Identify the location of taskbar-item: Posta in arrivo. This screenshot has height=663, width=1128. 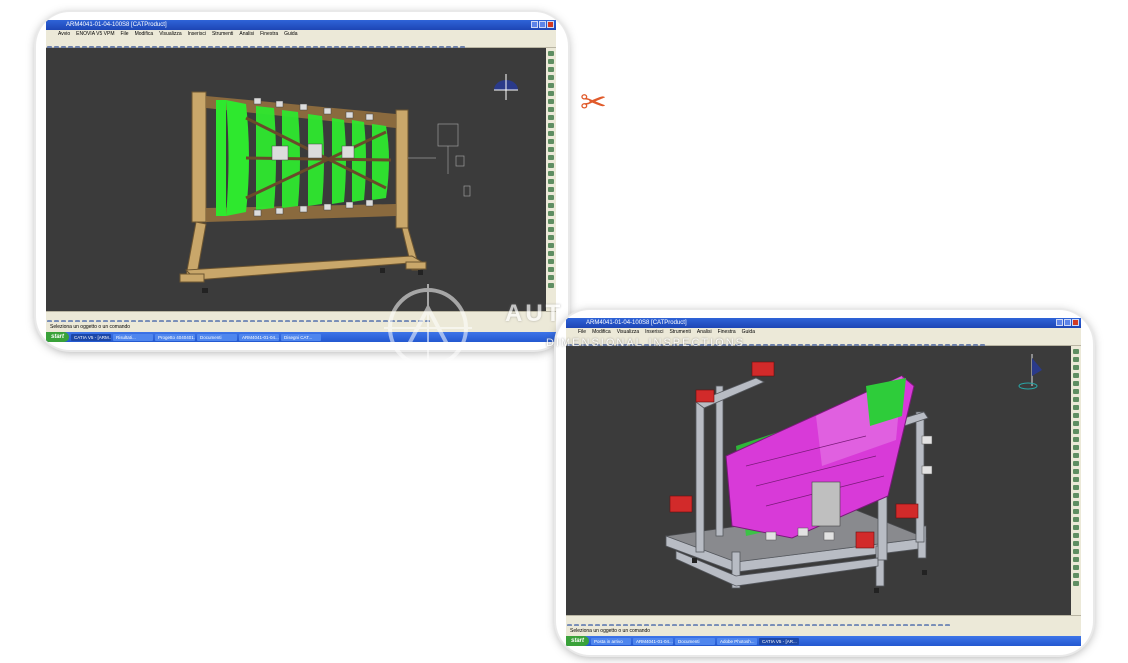
(611, 641).